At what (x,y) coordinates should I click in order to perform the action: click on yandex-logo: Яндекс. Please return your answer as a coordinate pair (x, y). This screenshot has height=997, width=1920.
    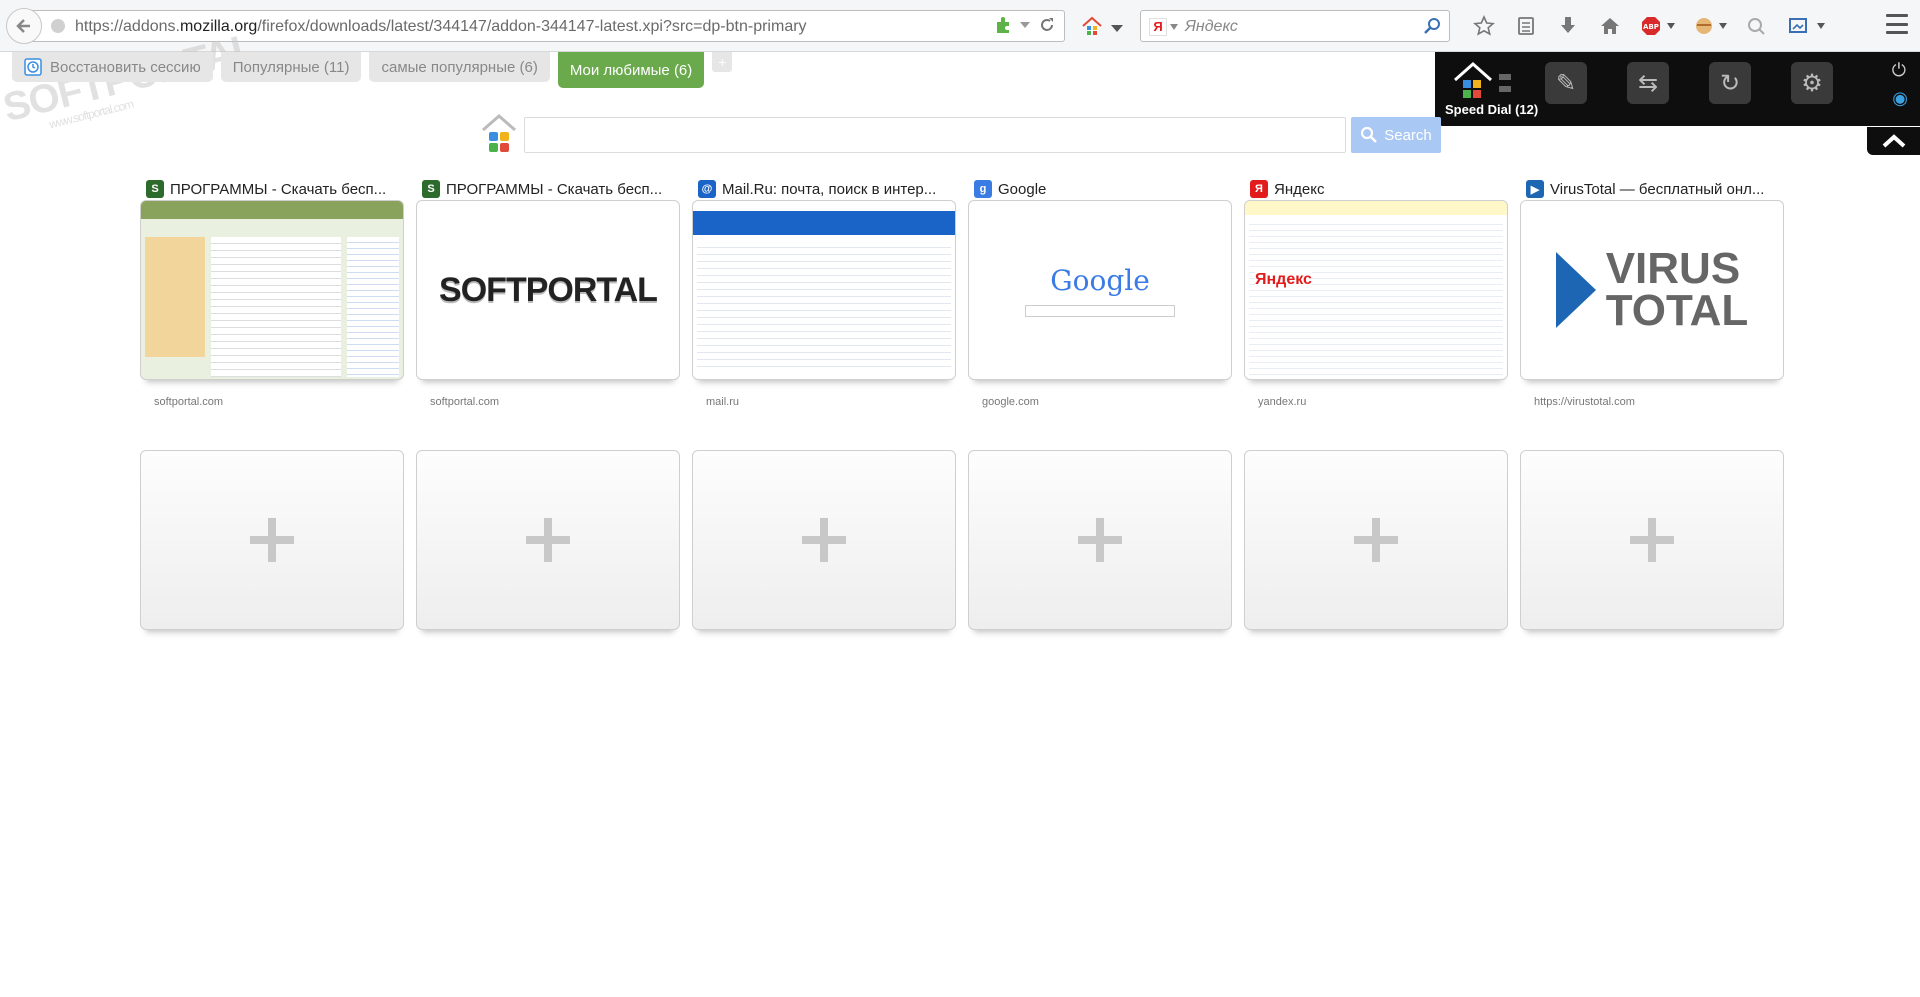
    Looking at the image, I should click on (1283, 280).